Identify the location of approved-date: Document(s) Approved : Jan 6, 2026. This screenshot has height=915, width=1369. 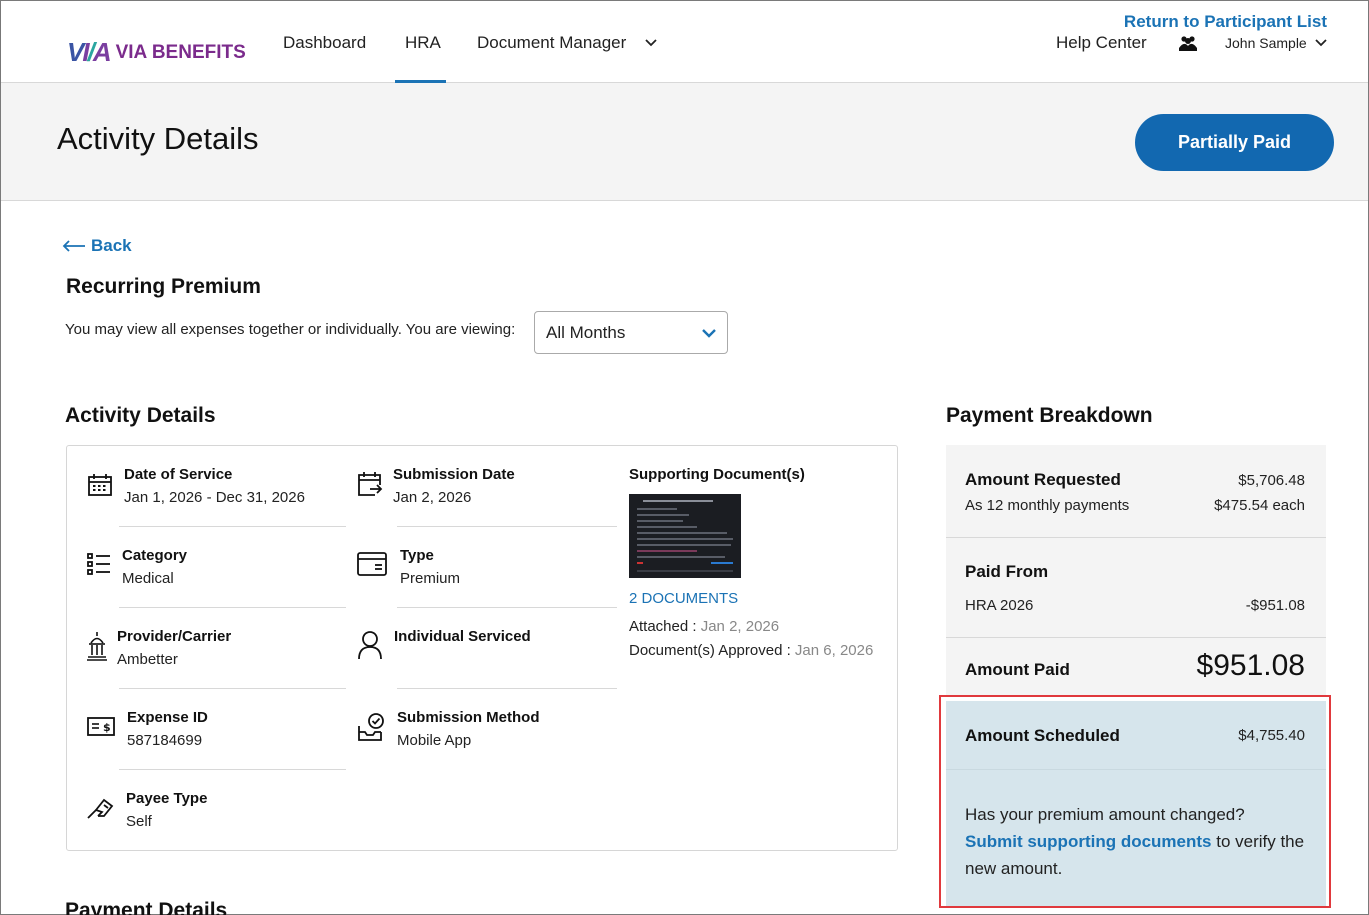
(751, 650).